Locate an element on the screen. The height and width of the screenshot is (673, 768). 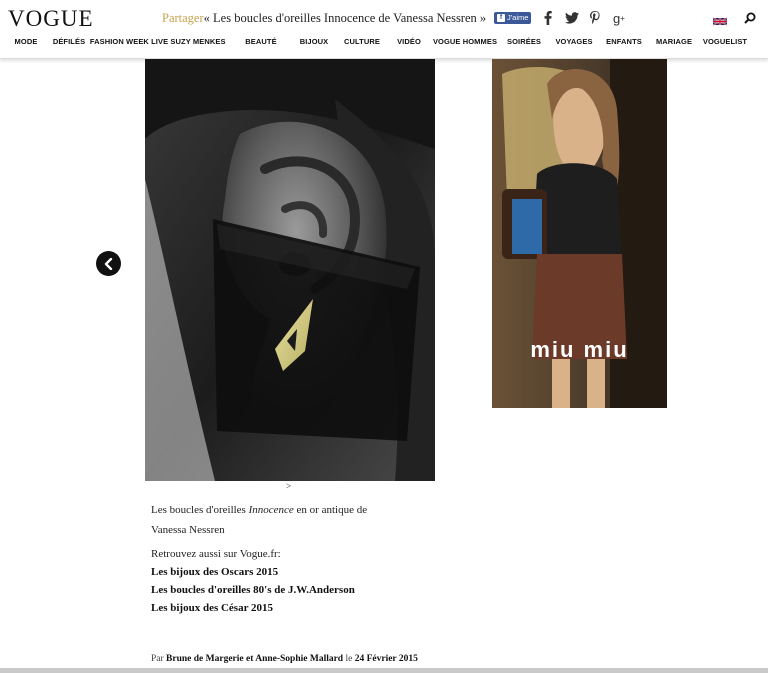
vogue-logo: VOGUE is located at coordinates (51, 19).